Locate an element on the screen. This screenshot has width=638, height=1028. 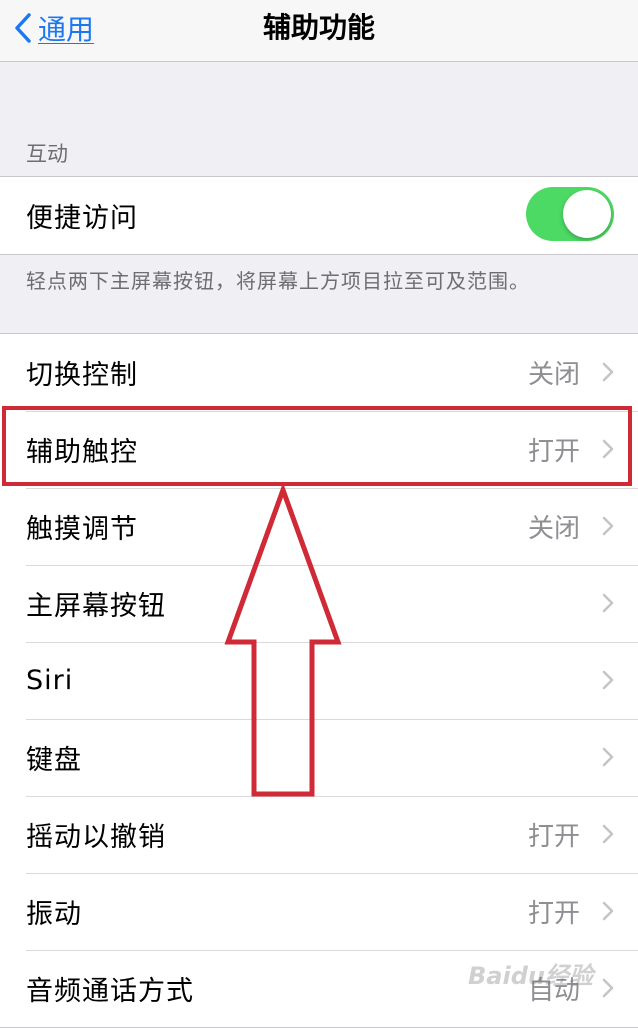
up-arrow-icon is located at coordinates (283, 639).